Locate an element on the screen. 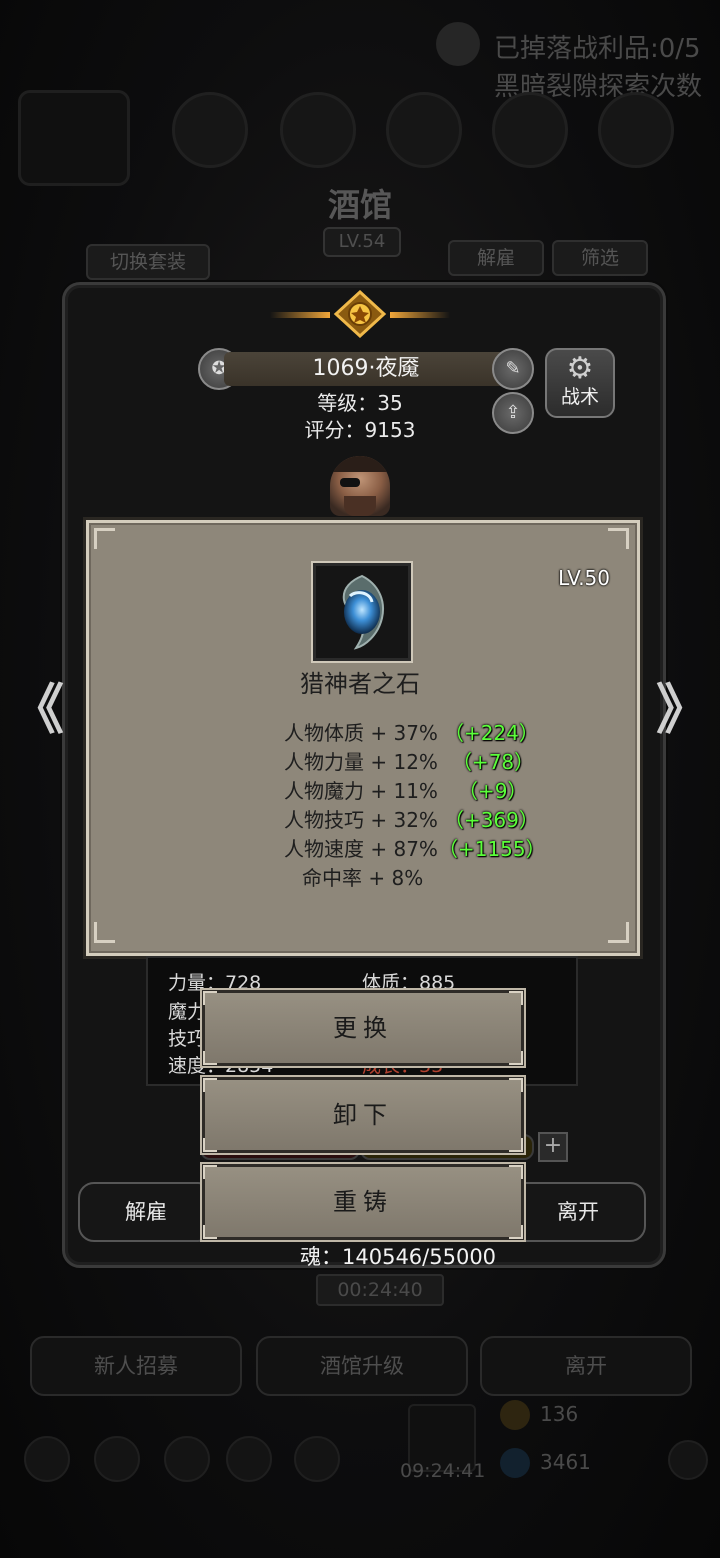  item-stat-row: 人物魔力 + 11% （+9） is located at coordinates (405, 789).